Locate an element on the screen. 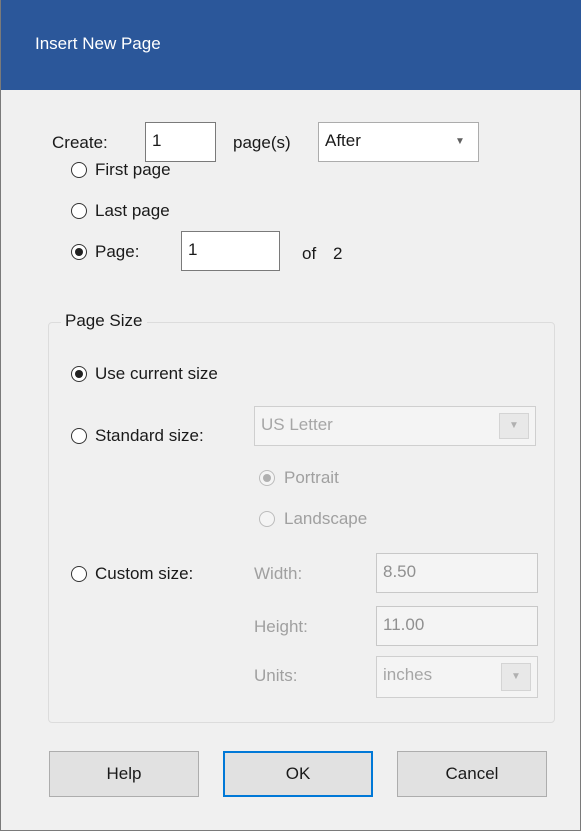 This screenshot has height=831, width=581. dialog-title: Insert New Page is located at coordinates (98, 43).